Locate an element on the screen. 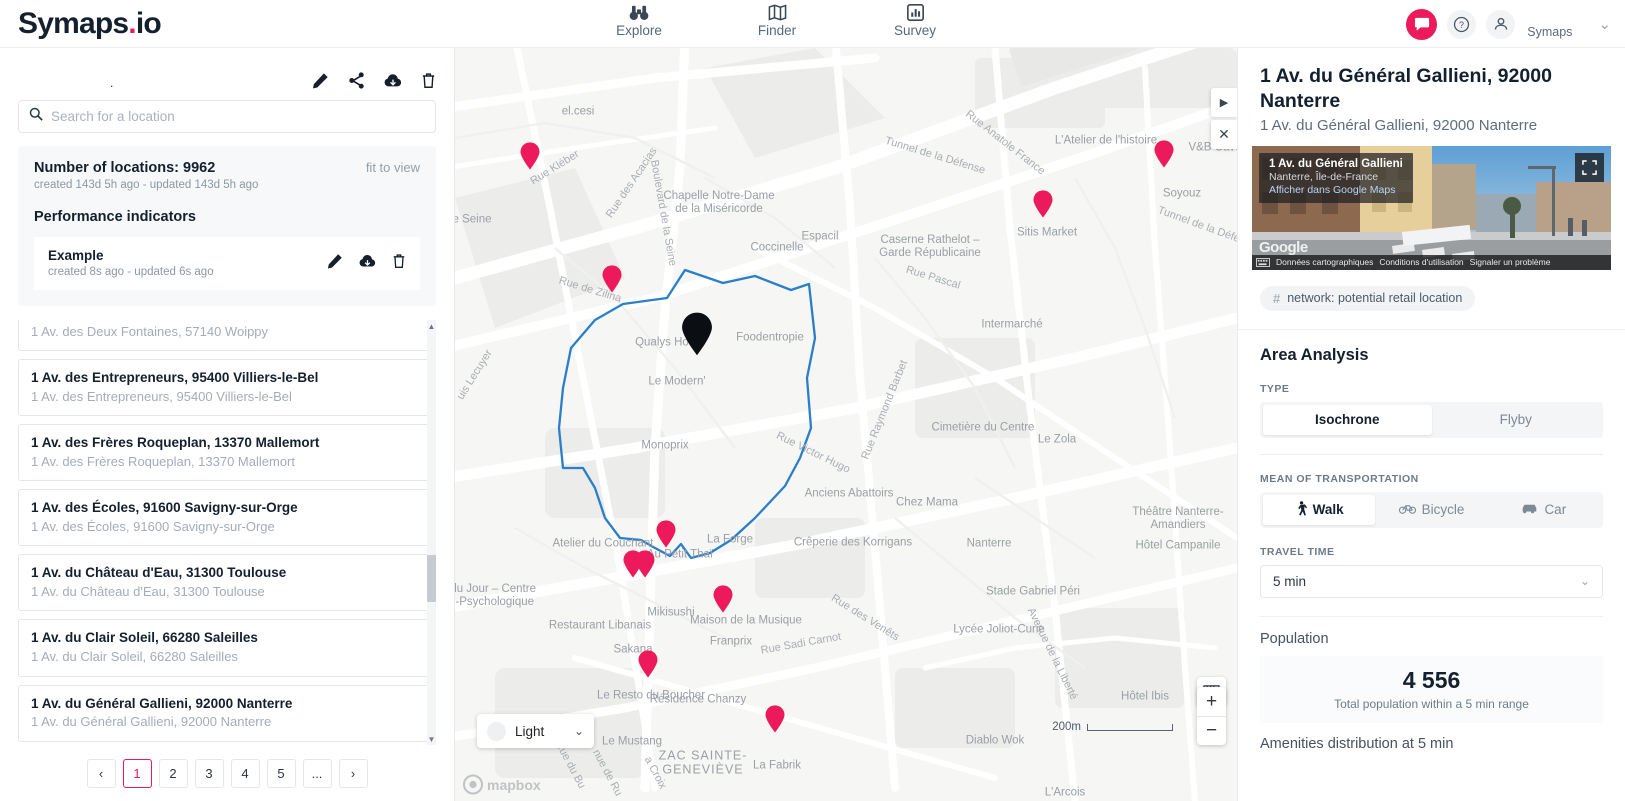 The width and height of the screenshot is (1625, 801). map-label: Crêperie des Korrigans is located at coordinates (853, 542).